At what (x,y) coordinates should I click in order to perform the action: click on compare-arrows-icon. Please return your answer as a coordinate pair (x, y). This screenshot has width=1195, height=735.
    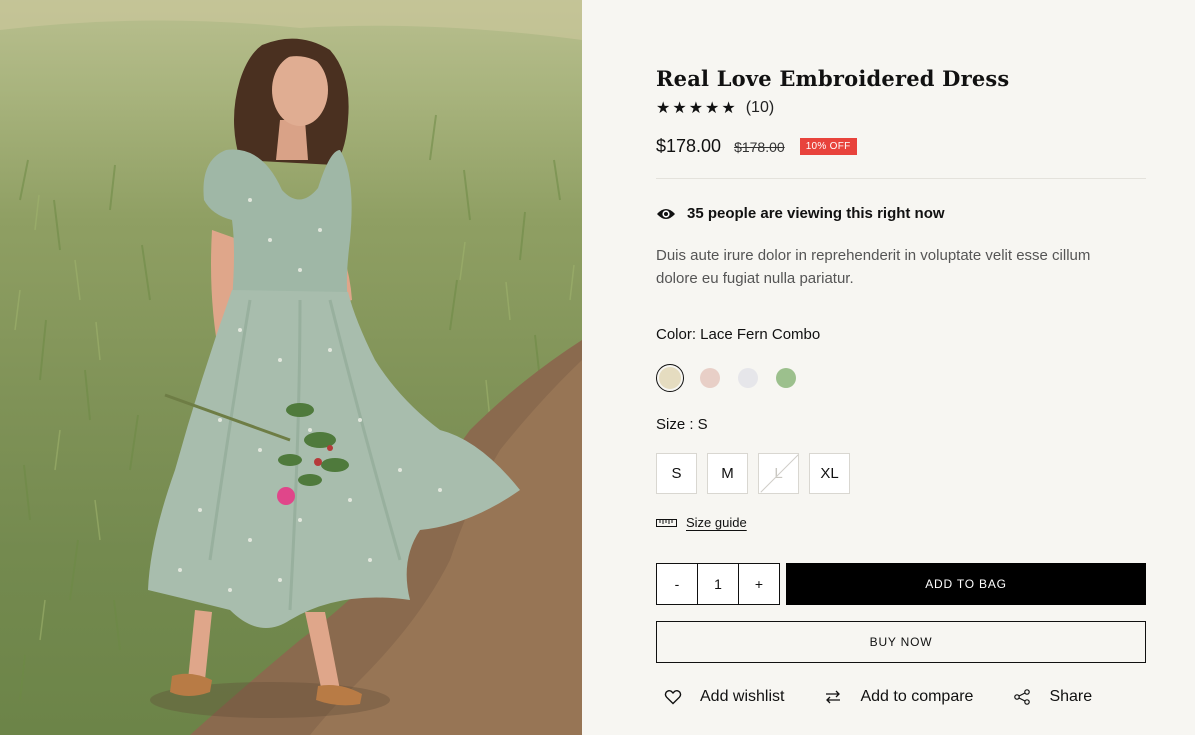
    Looking at the image, I should click on (833, 697).